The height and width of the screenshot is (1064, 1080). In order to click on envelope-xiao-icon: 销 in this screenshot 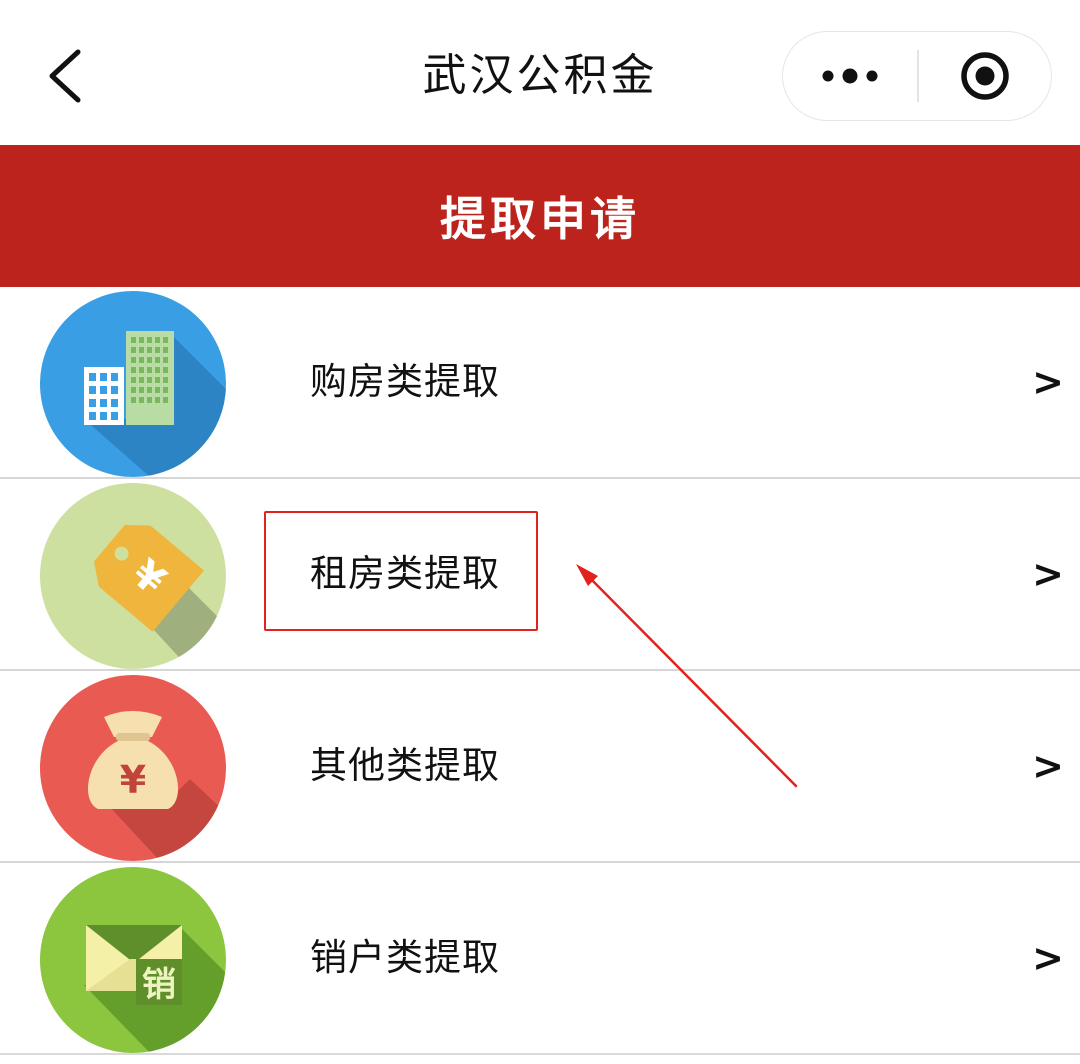, I will do `click(133, 960)`.